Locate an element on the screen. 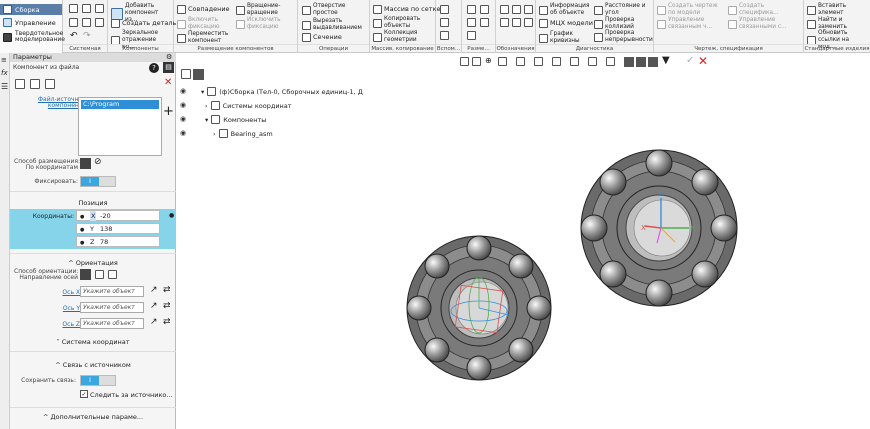 Image resolution: width=870 pixels, height=429 pixels. section-view-icon is located at coordinates (574, 61).